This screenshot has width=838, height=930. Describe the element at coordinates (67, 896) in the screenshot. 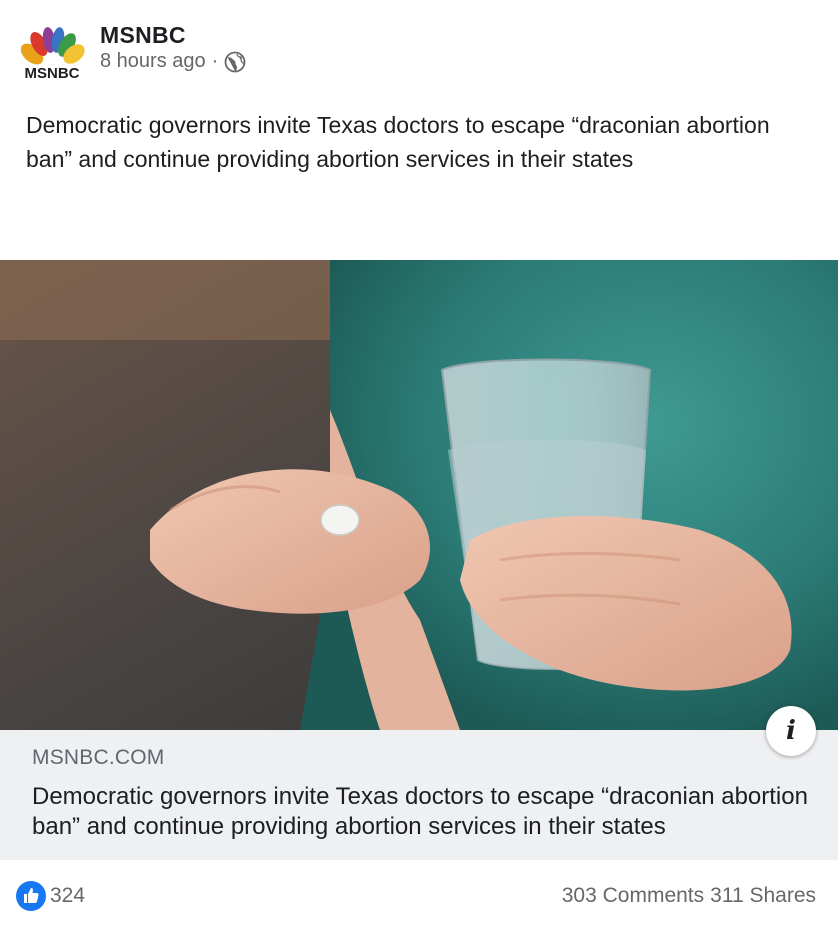

I see `reaction-count: 324` at that location.